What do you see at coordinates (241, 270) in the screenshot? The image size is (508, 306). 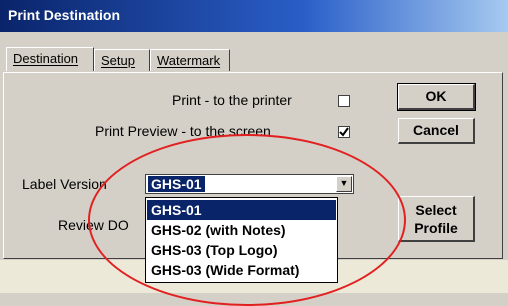 I see `dropdown-option-ghs-03-wide: GHS-03 (Wide Format)` at bounding box center [241, 270].